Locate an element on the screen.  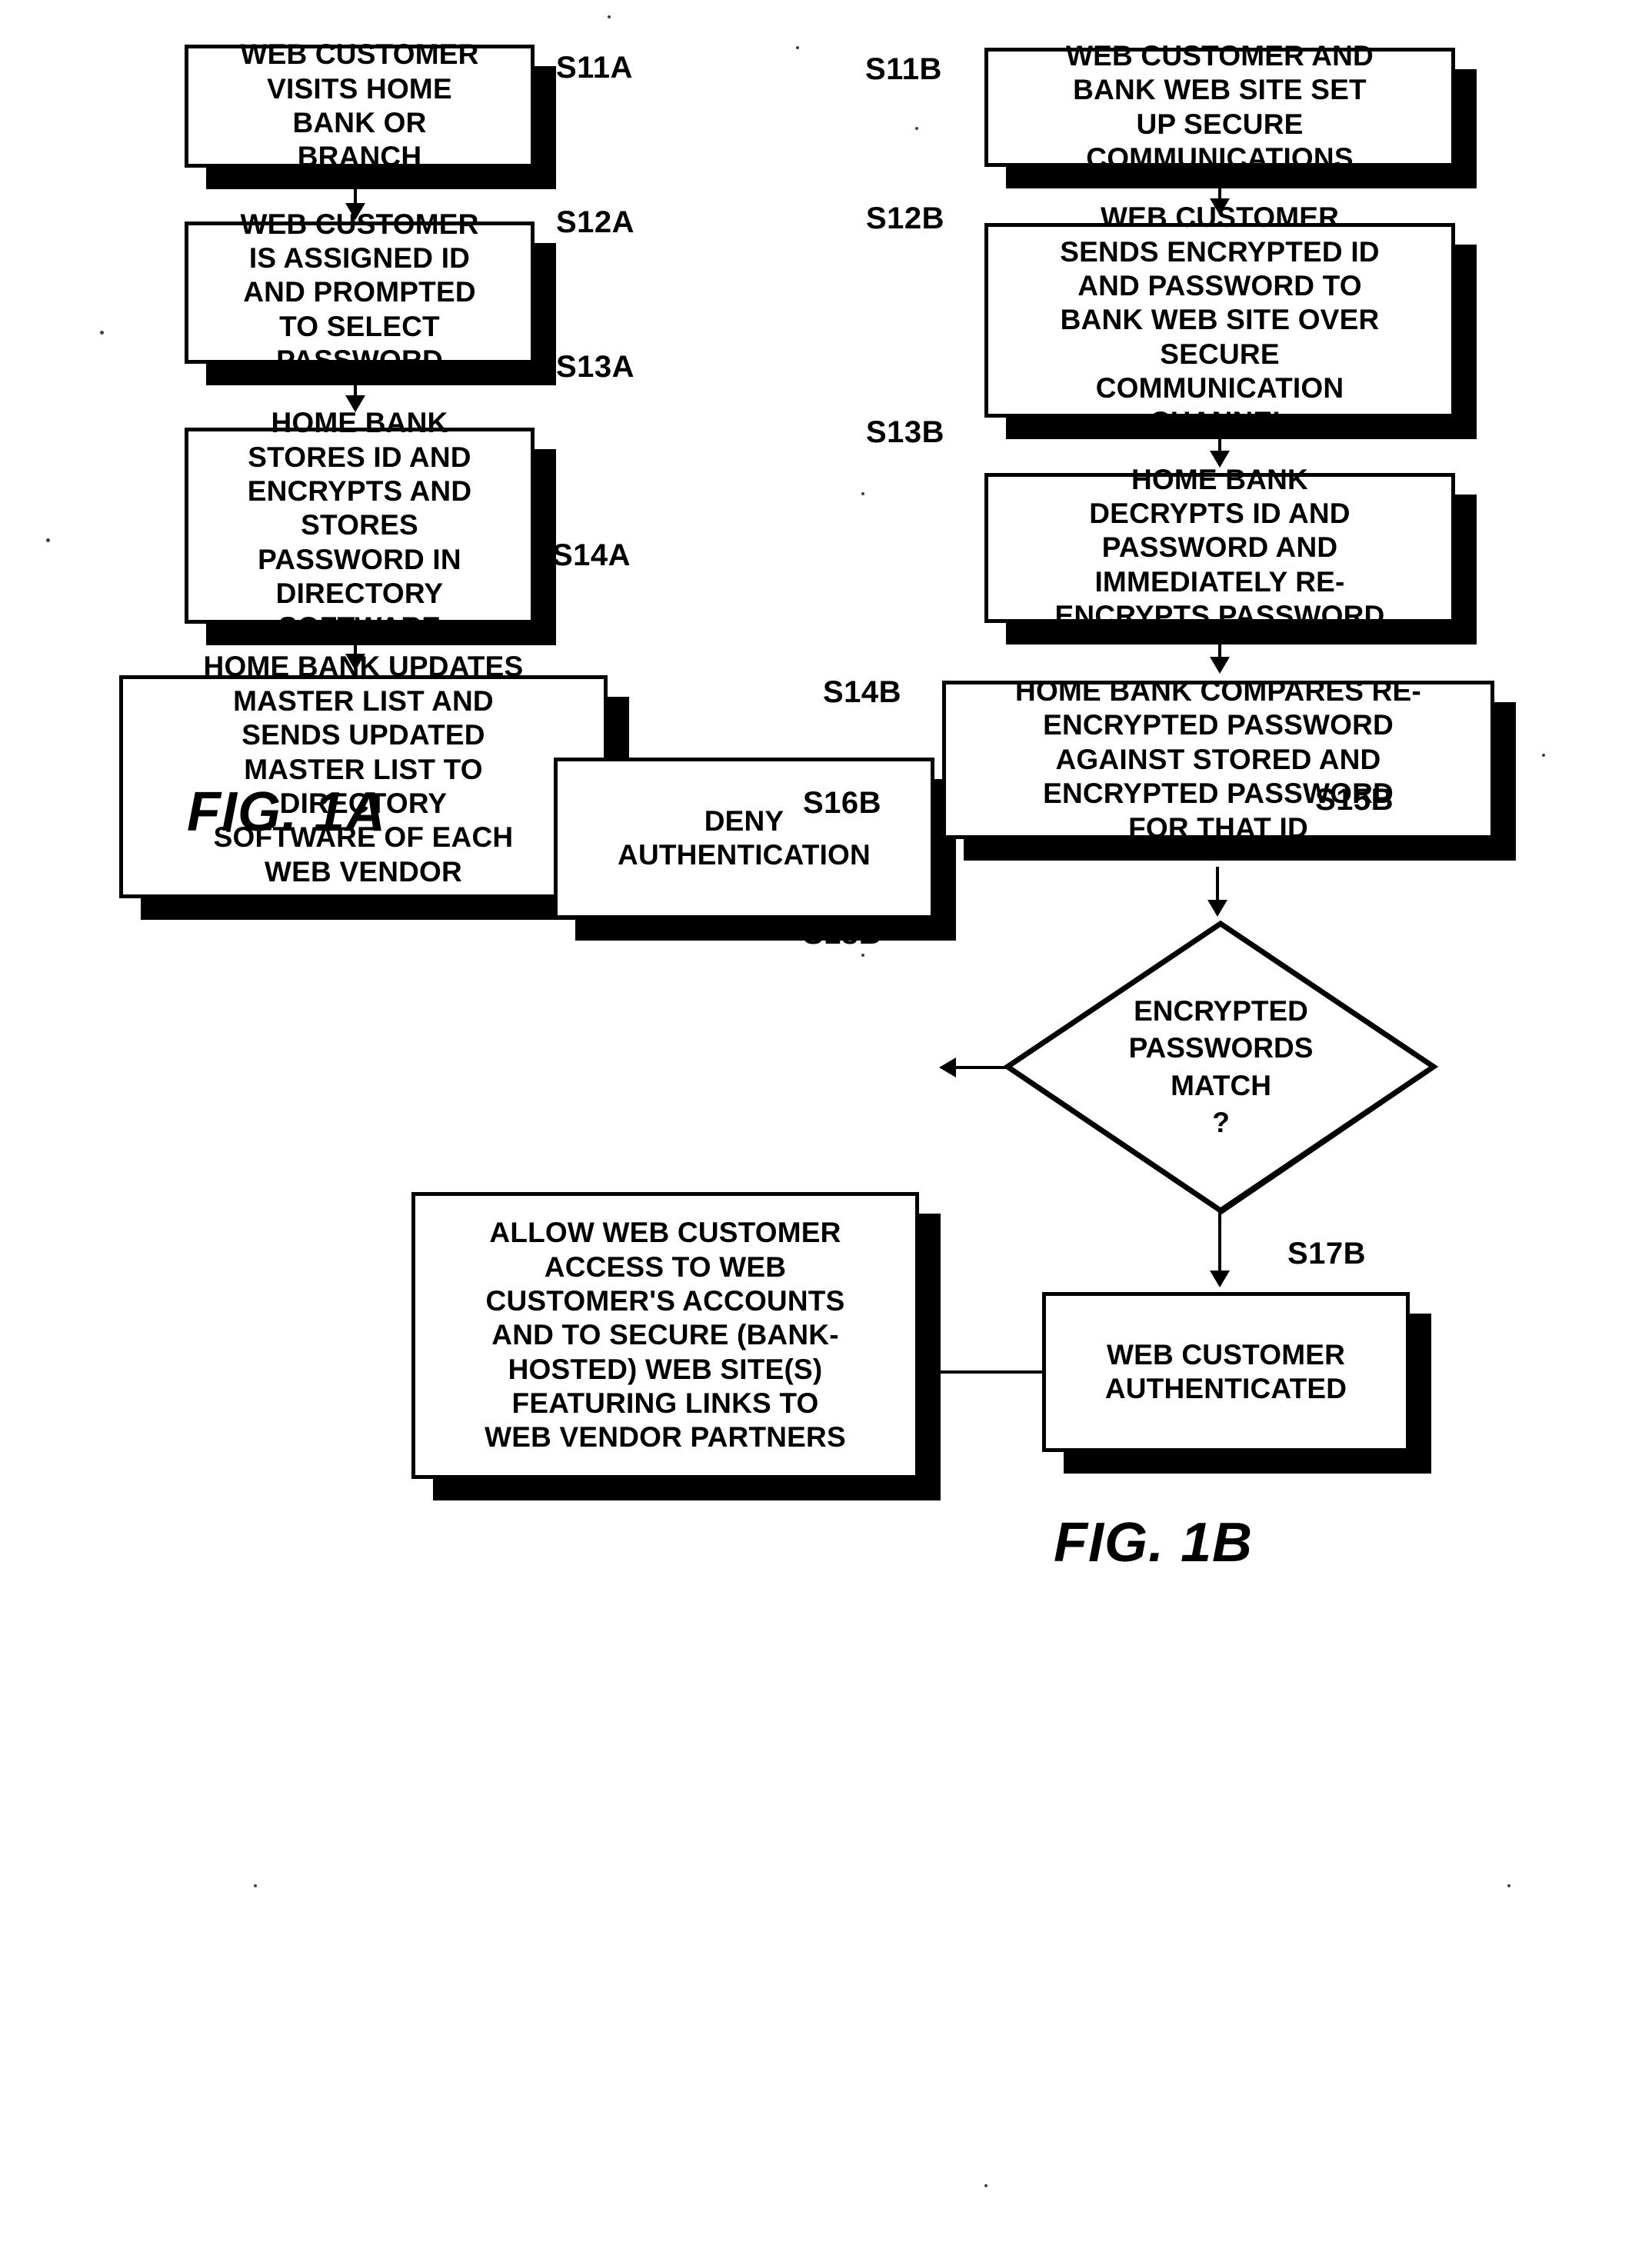
node-s15b: ENCRYPTED PASSWORDS MATCH ? is located at coordinates (1221, 1067).